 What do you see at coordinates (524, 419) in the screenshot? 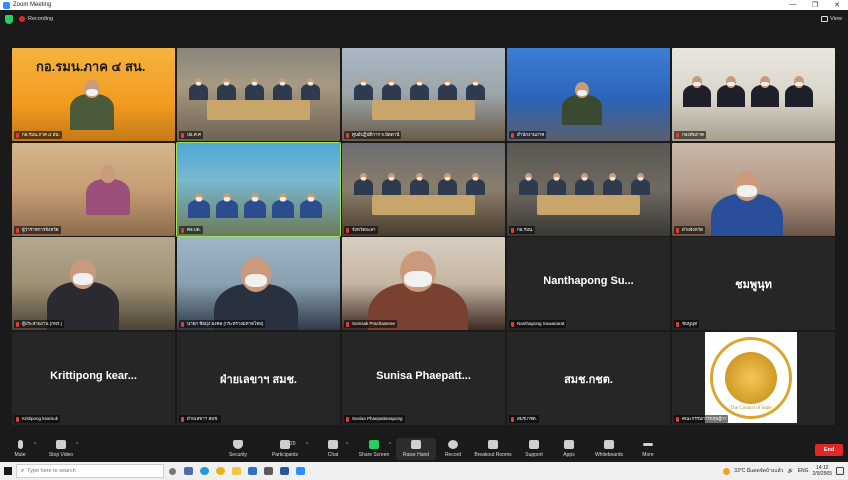
I see `participant-name-tag: สมช.กชต.` at bounding box center [524, 419].